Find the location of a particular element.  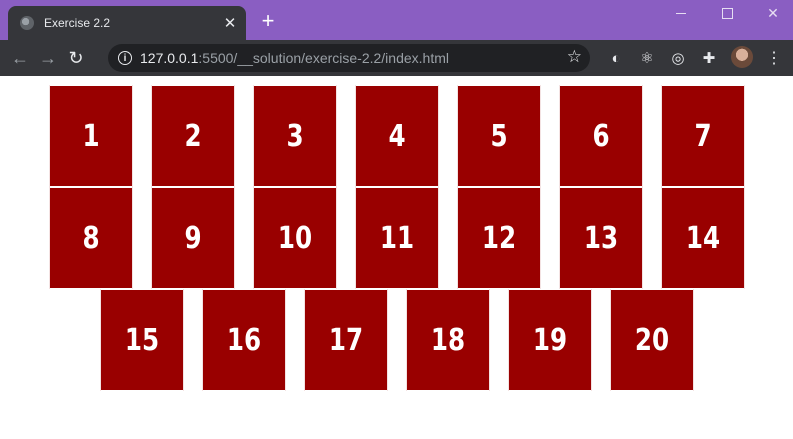

number-box: 5 is located at coordinates (499, 136).